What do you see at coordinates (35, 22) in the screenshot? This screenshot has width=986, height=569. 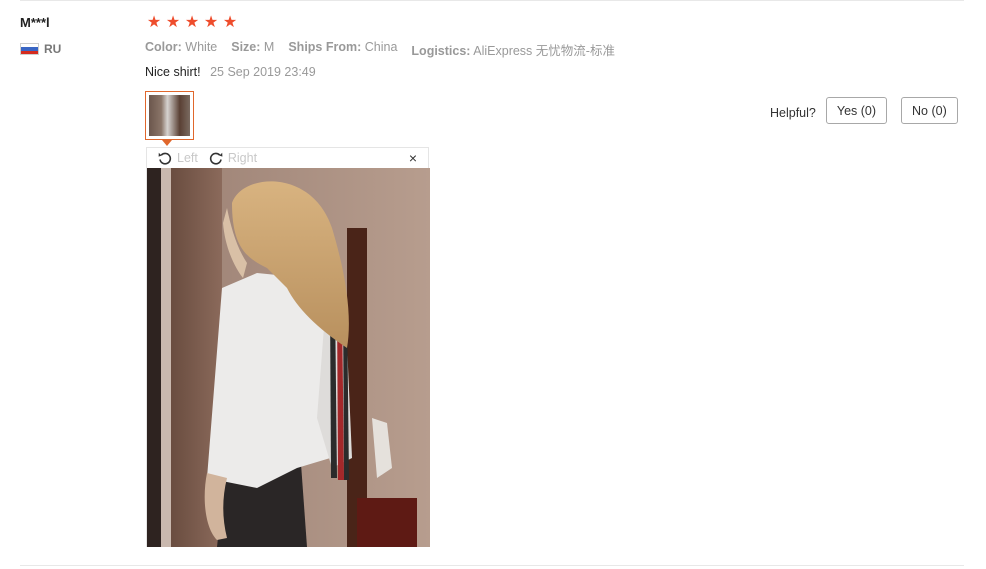 I see `reviewer-name: M***l` at bounding box center [35, 22].